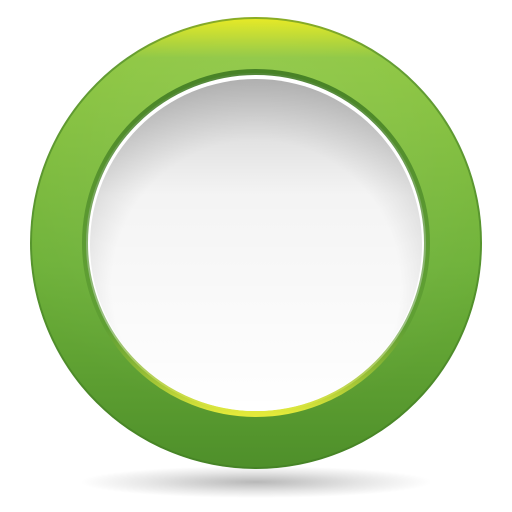  Describe the element at coordinates (256, 482) in the screenshot. I see `drop-shadow` at that location.